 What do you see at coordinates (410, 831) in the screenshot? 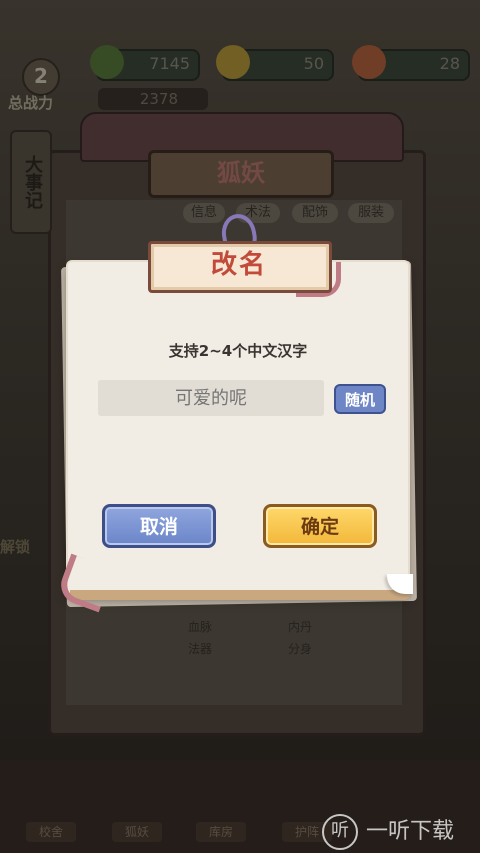
I see `watermark-text: 一听下载` at bounding box center [410, 831].